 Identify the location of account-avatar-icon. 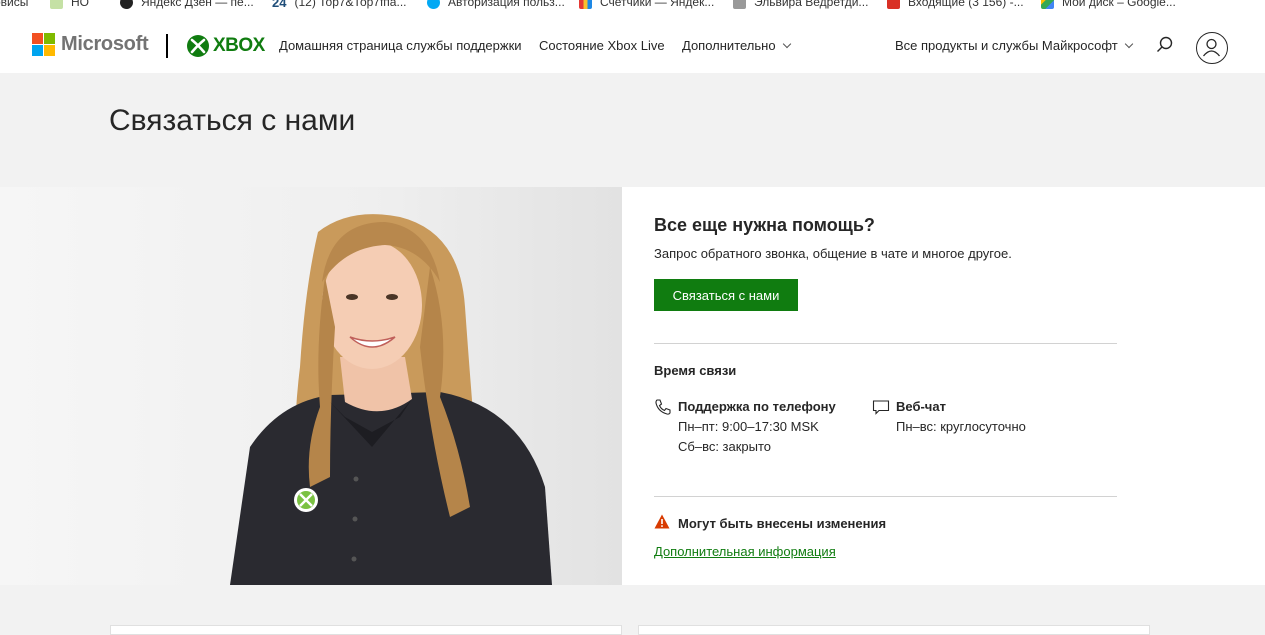
(1212, 48).